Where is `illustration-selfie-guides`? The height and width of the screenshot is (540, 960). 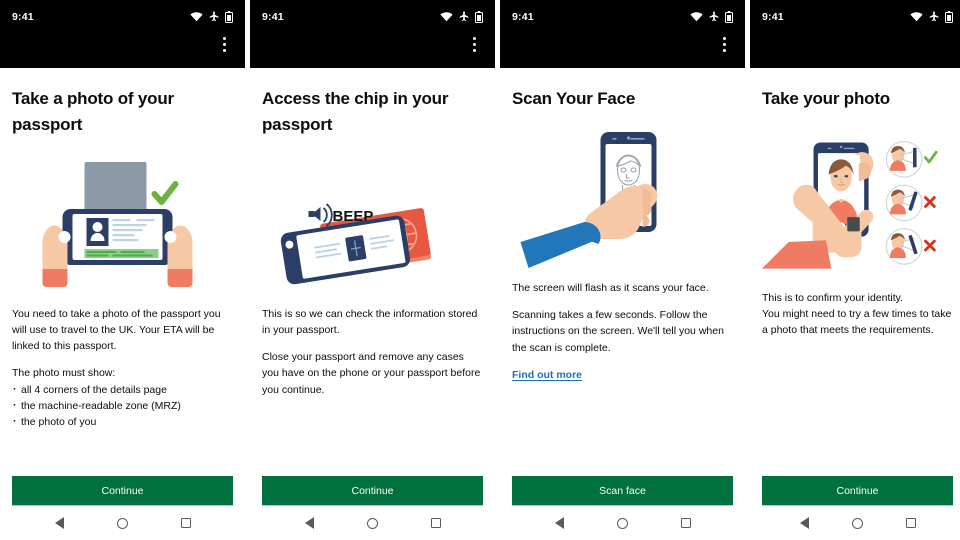 illustration-selfie-guides is located at coordinates (857, 202).